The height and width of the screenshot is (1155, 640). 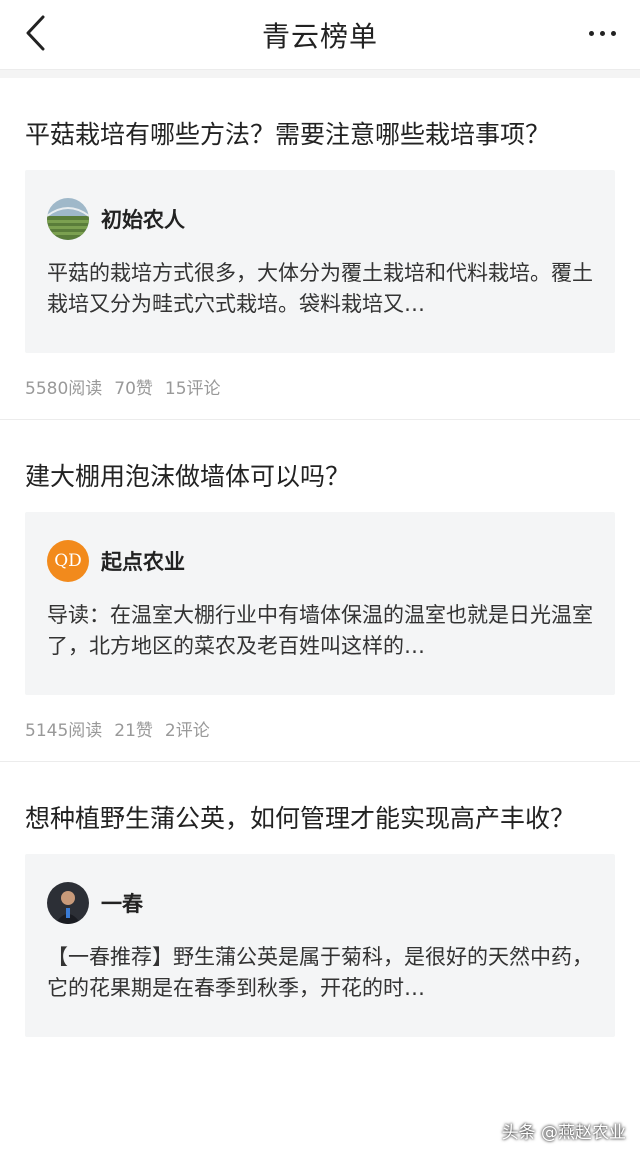 What do you see at coordinates (122, 903) in the screenshot?
I see `author-name: 一春` at bounding box center [122, 903].